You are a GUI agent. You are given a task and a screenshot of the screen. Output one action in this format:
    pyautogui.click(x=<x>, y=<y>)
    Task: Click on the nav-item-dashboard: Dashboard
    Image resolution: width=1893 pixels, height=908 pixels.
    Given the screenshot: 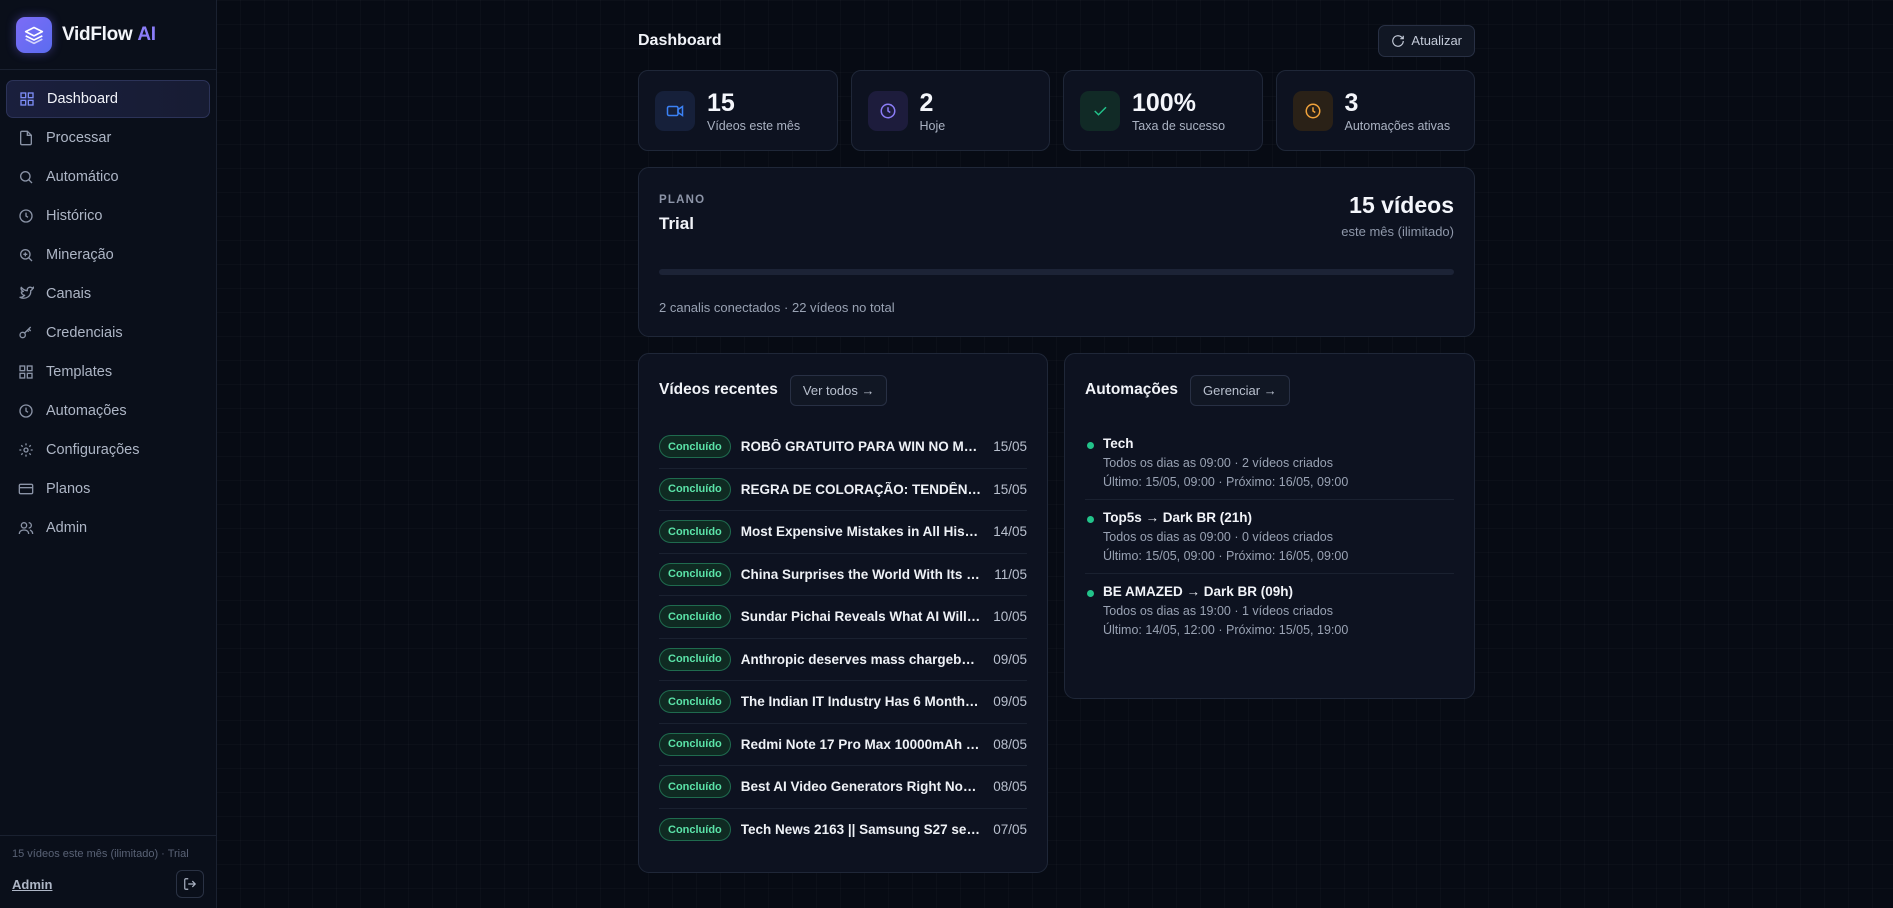 What is the action you would take?
    pyautogui.click(x=108, y=99)
    